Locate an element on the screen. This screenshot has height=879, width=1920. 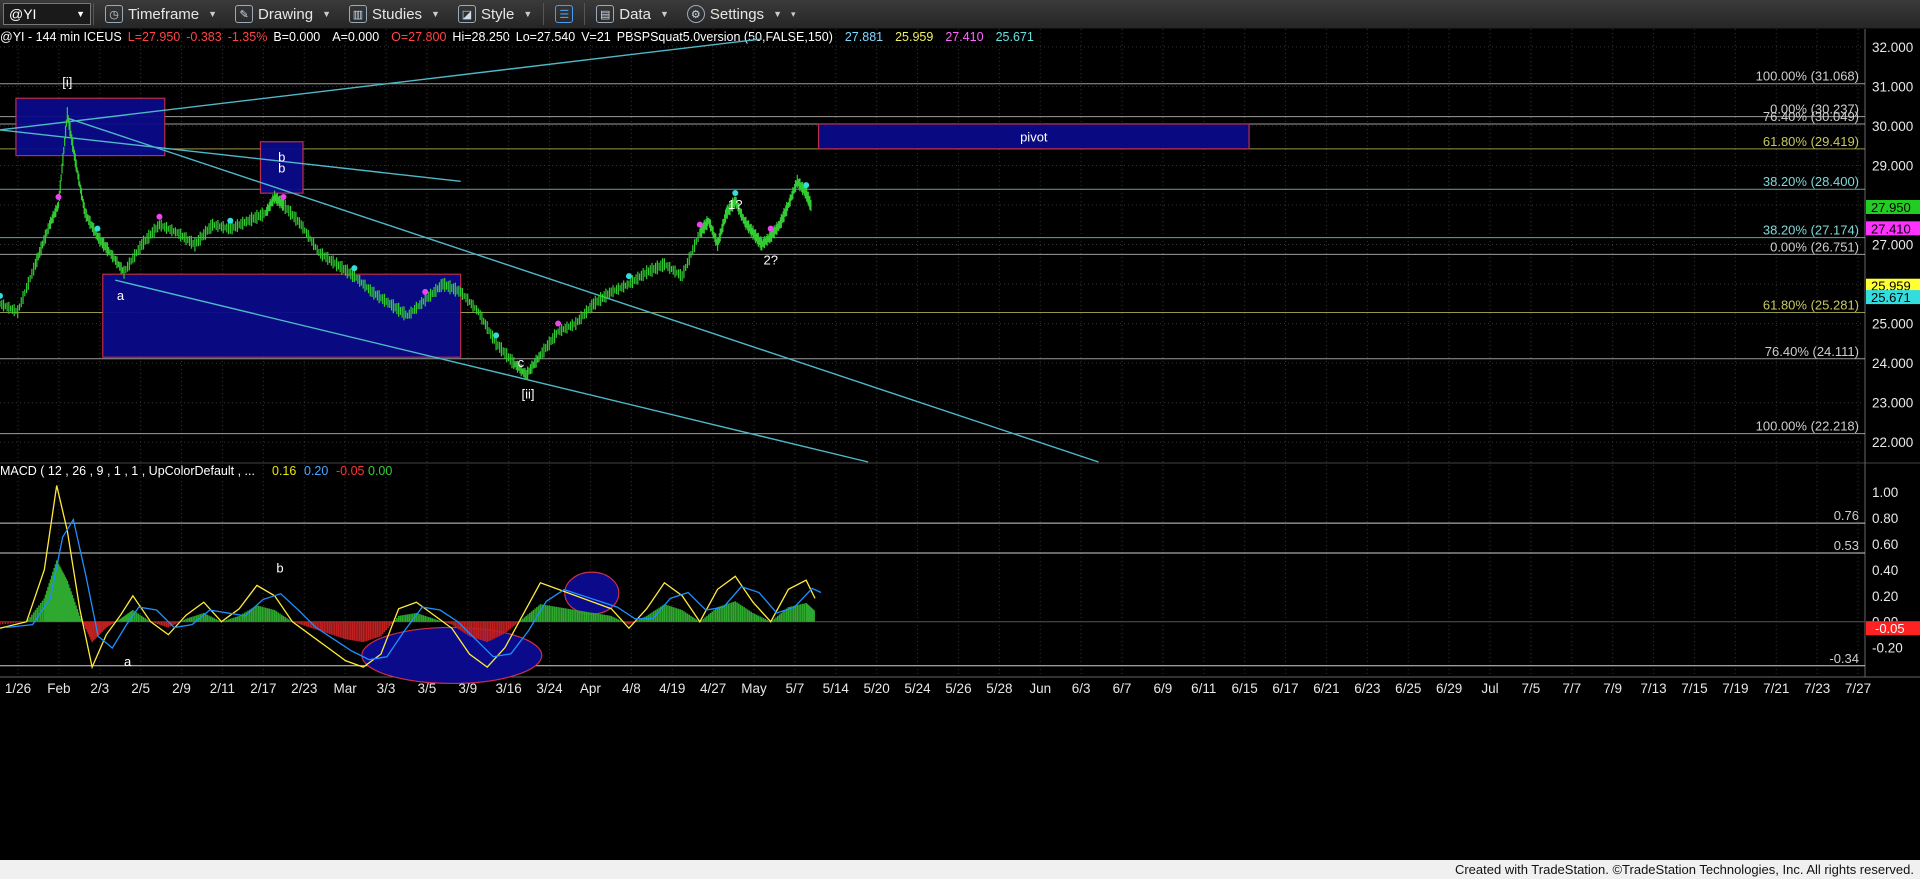
x-tick-label: Jun is located at coordinates (1040, 688).